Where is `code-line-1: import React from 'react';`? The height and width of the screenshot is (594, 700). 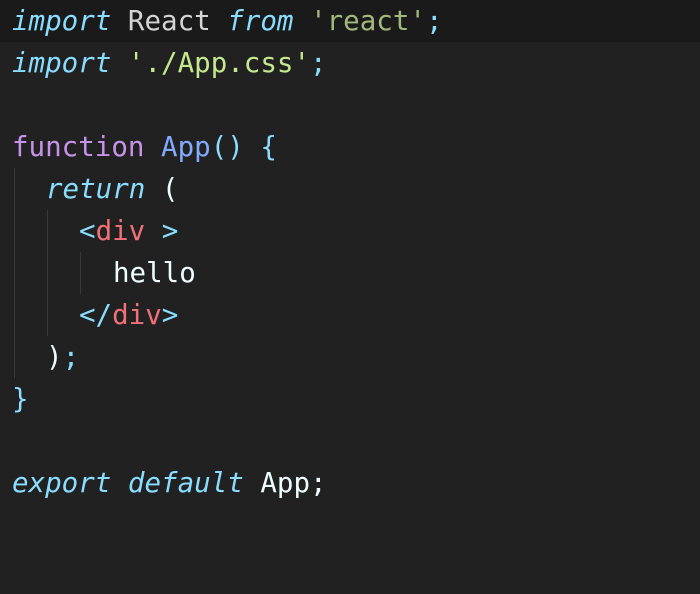 code-line-1: import React from 'react'; is located at coordinates (350, 21).